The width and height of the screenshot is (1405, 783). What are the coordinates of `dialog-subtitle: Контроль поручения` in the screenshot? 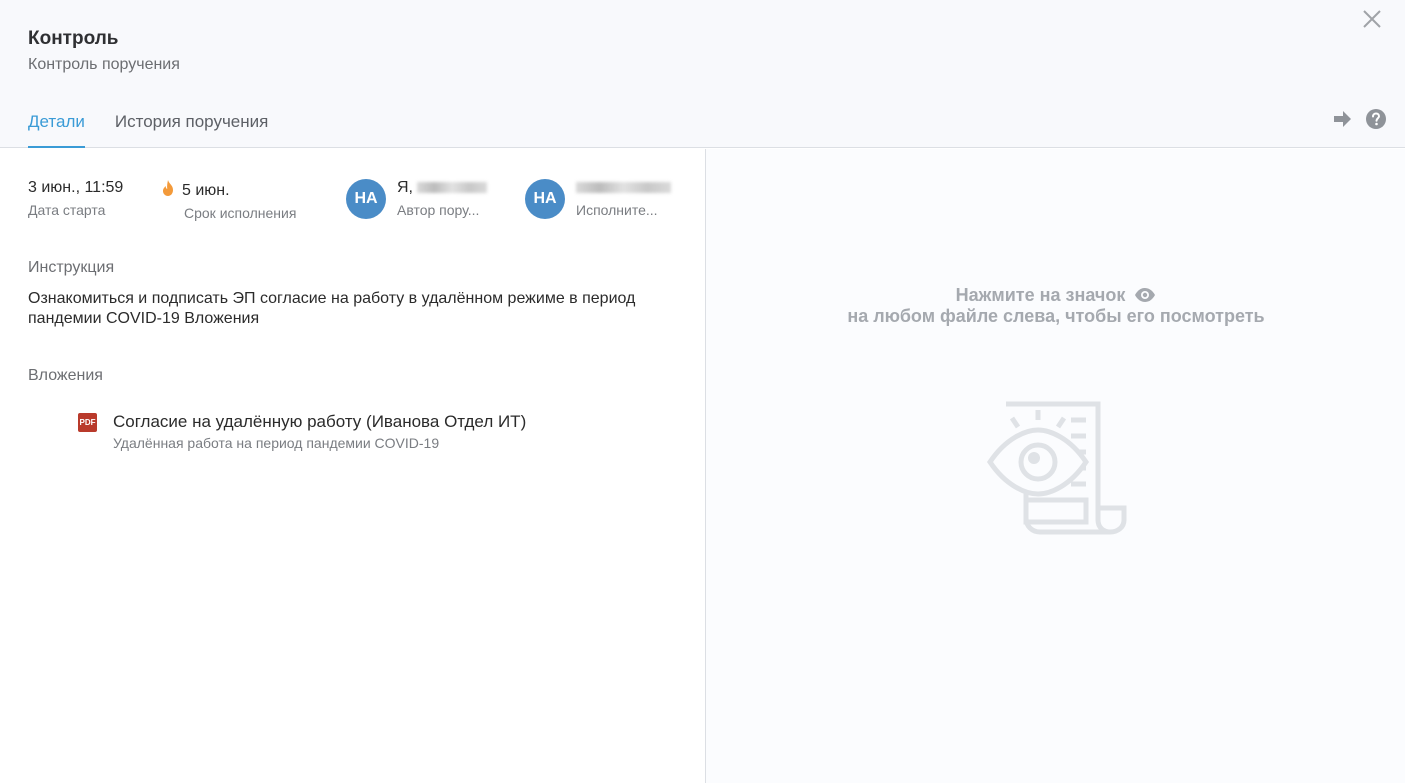 It's located at (104, 64).